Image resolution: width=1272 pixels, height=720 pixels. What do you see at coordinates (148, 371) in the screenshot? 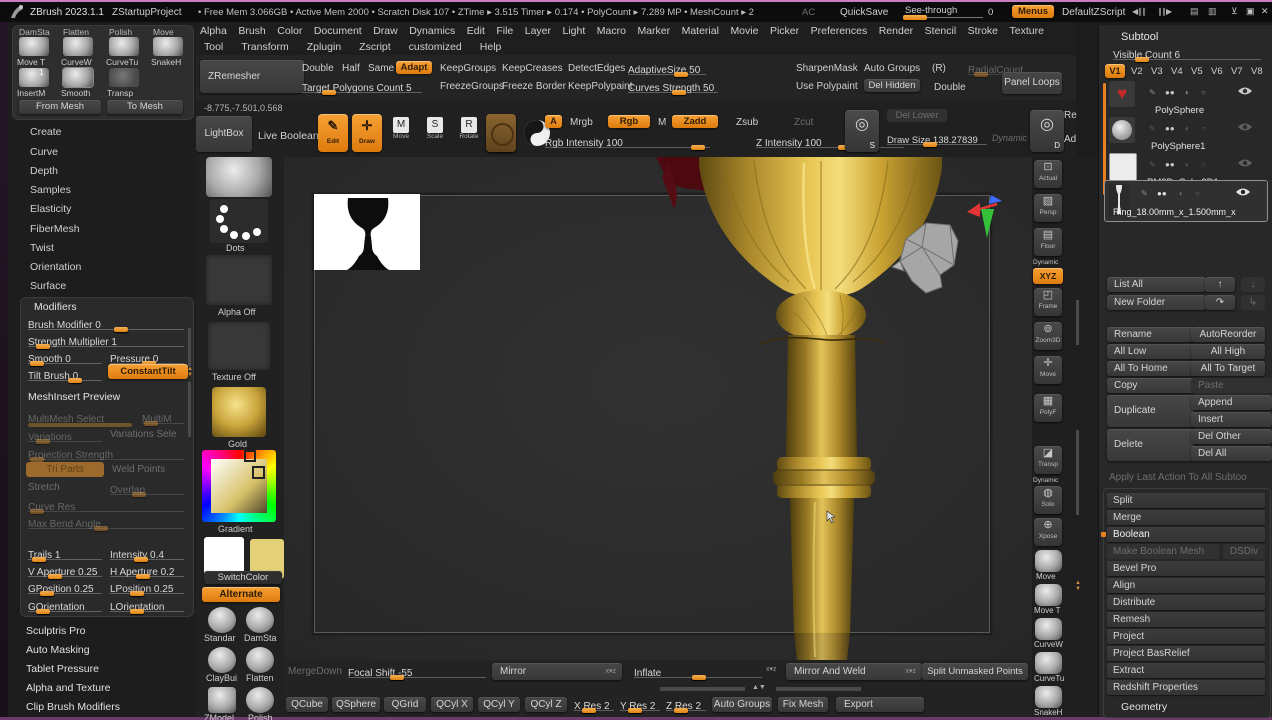
I see `constanttilt-button: ConstantTilt` at bounding box center [148, 371].